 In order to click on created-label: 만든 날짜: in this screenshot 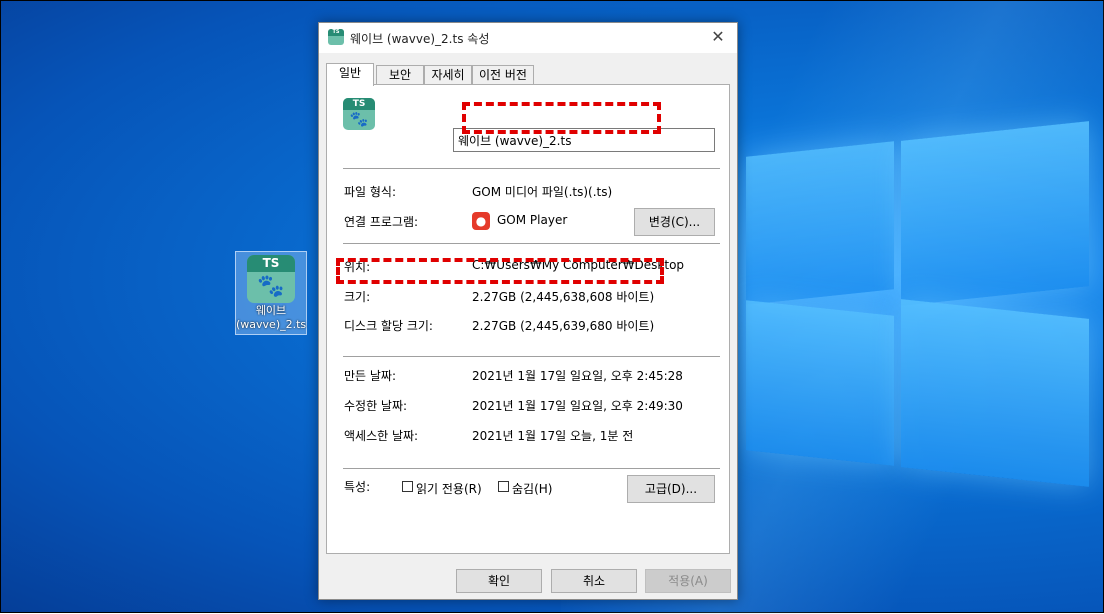, I will do `click(370, 376)`.